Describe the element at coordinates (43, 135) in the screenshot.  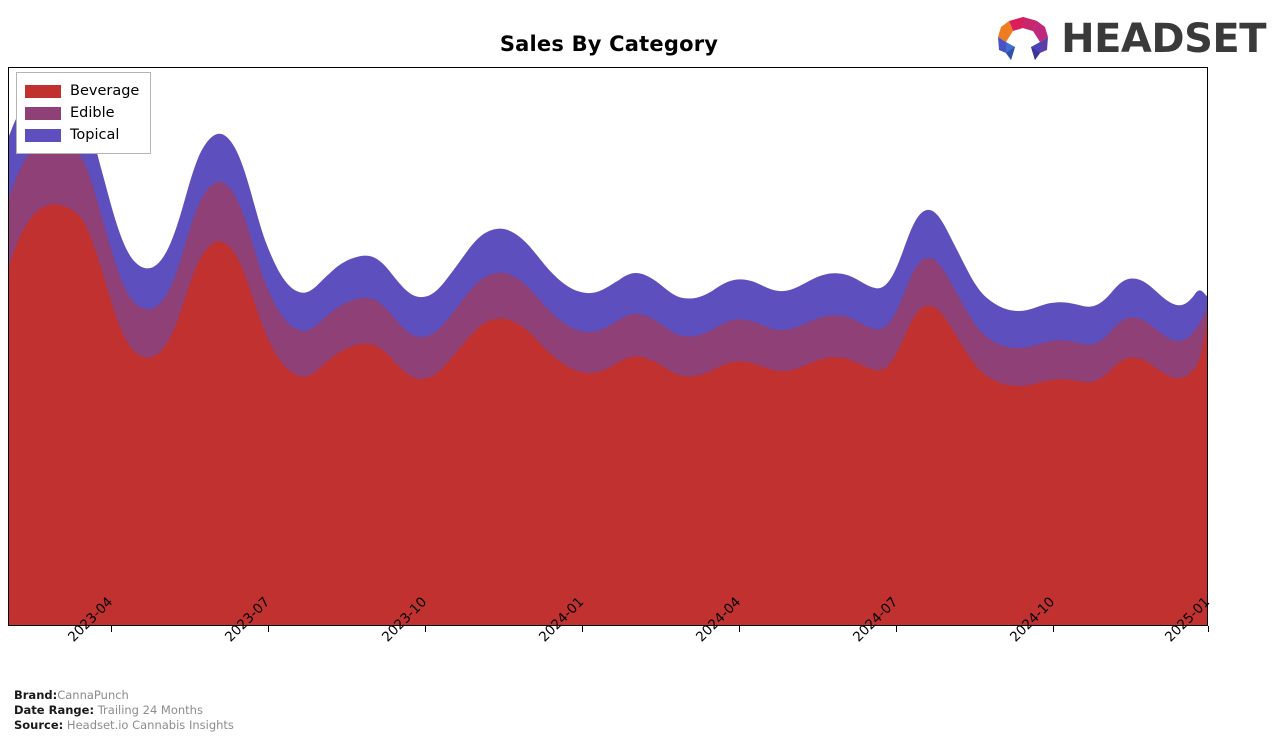
I see `legend-swatch-topical` at that location.